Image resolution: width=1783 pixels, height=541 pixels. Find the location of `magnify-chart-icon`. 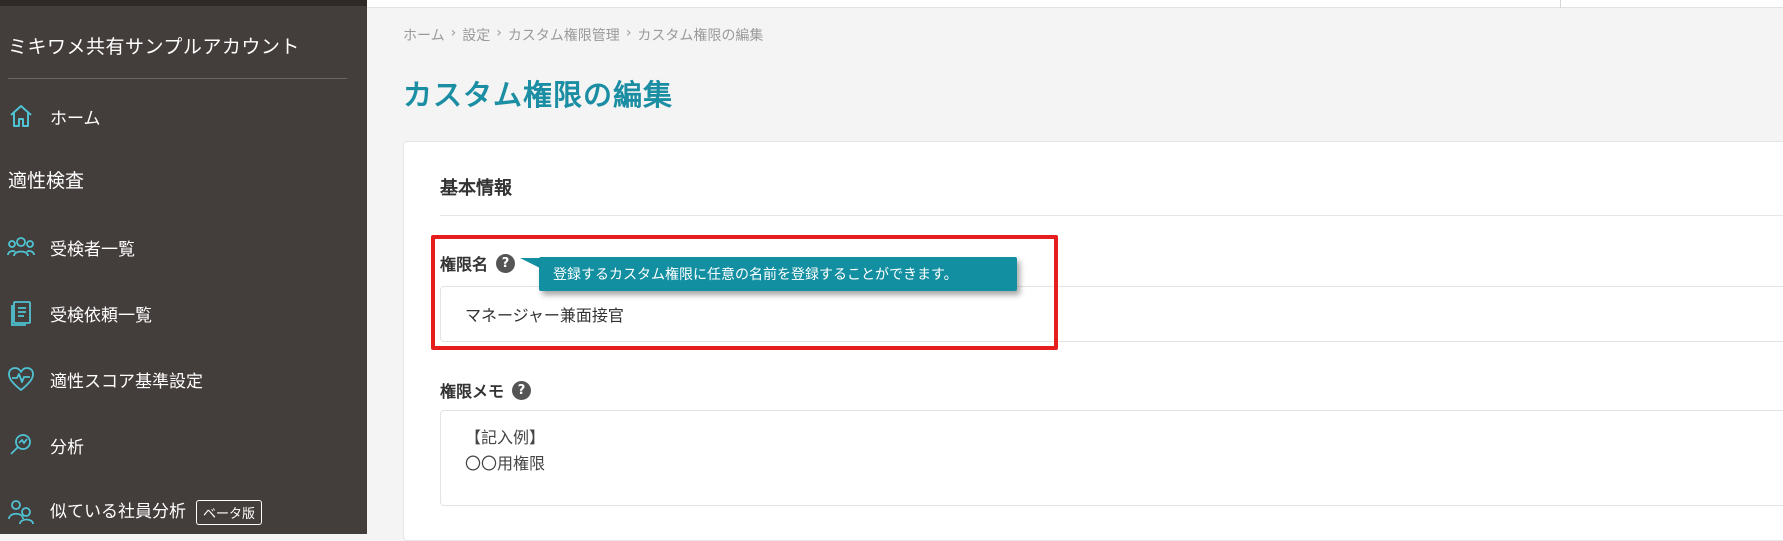

magnify-chart-icon is located at coordinates (21, 445).